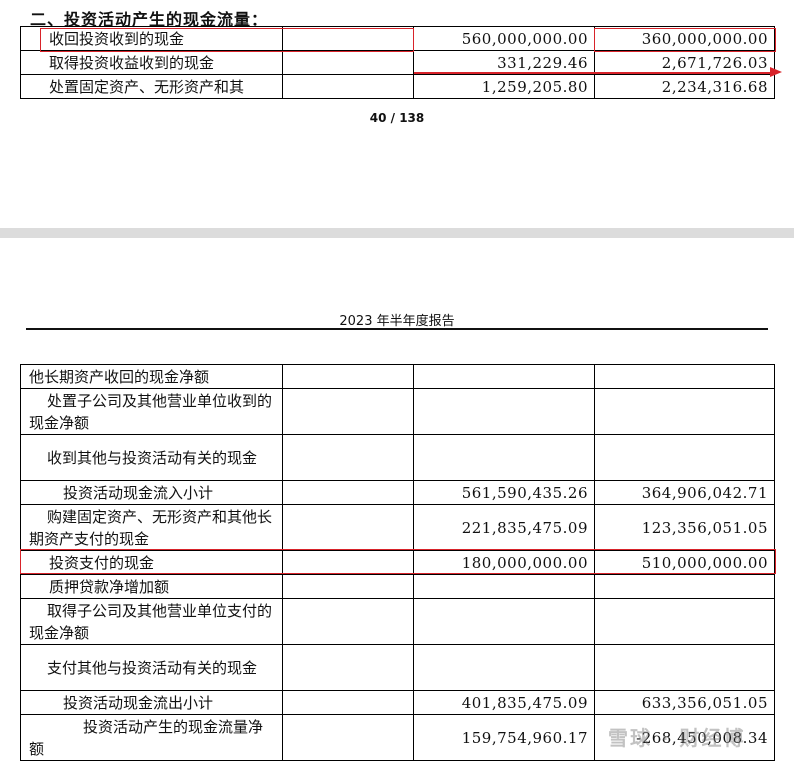  What do you see at coordinates (151, 457) in the screenshot?
I see `row-label: 收到其他与投资活动有关的现金` at bounding box center [151, 457].